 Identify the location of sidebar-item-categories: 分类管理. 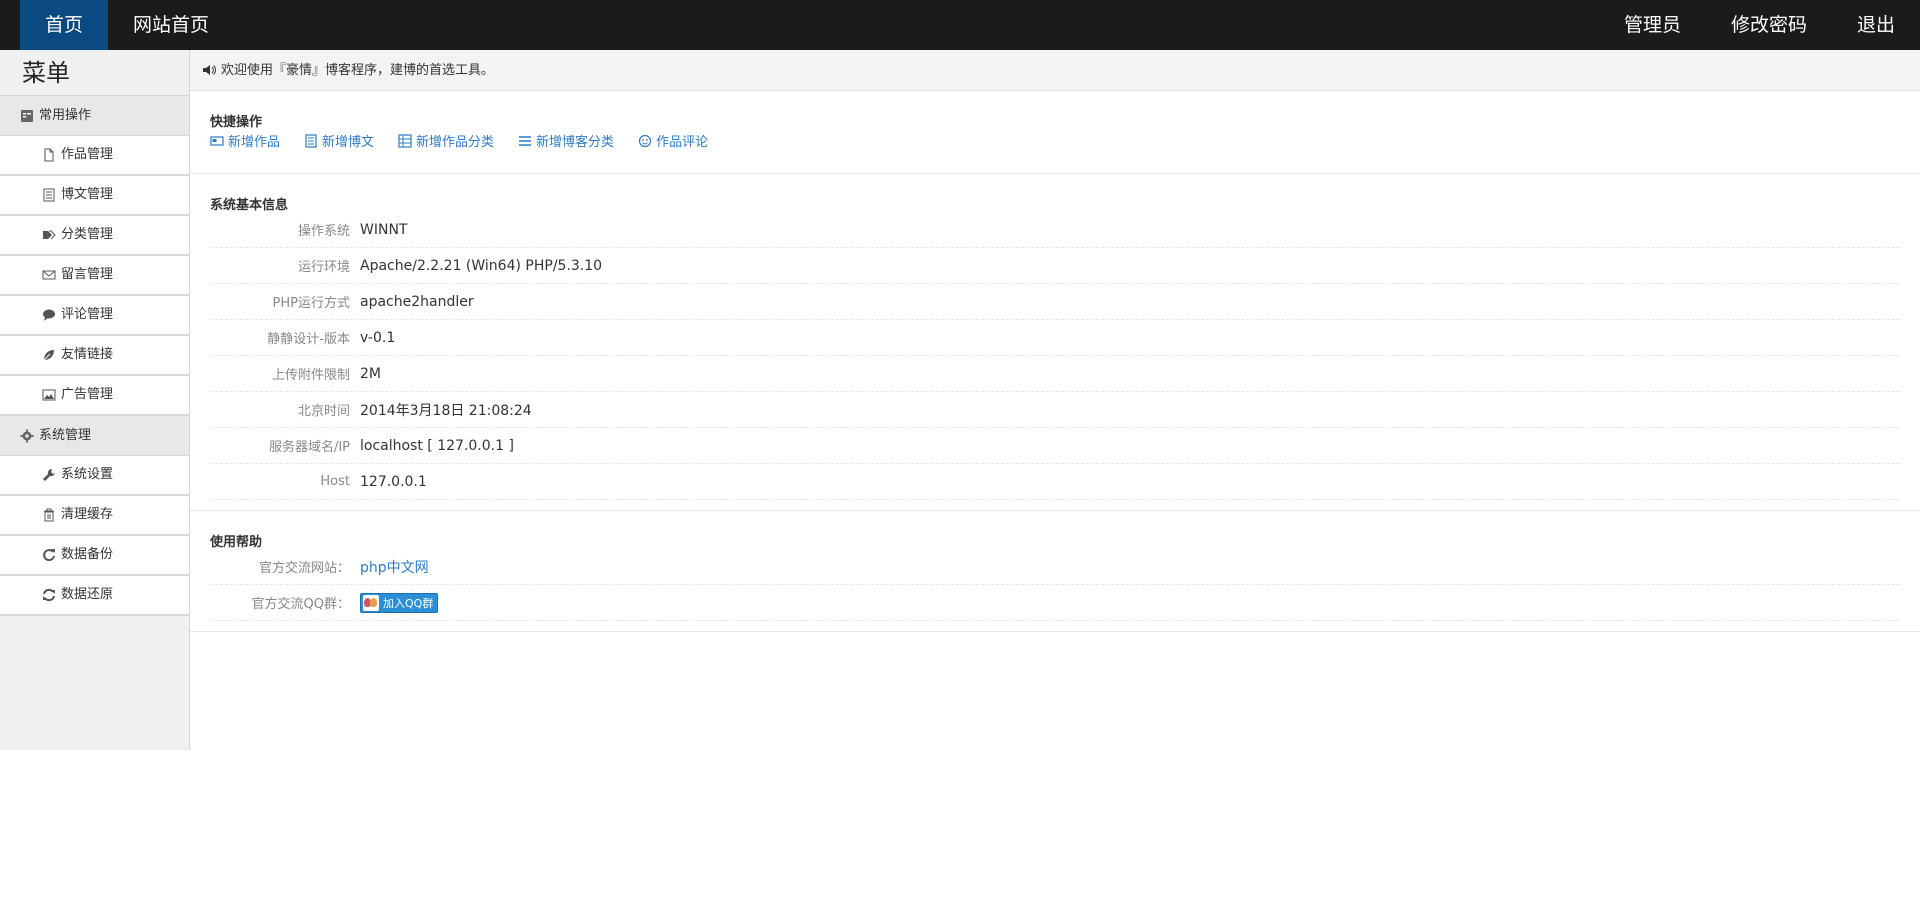
(94, 236).